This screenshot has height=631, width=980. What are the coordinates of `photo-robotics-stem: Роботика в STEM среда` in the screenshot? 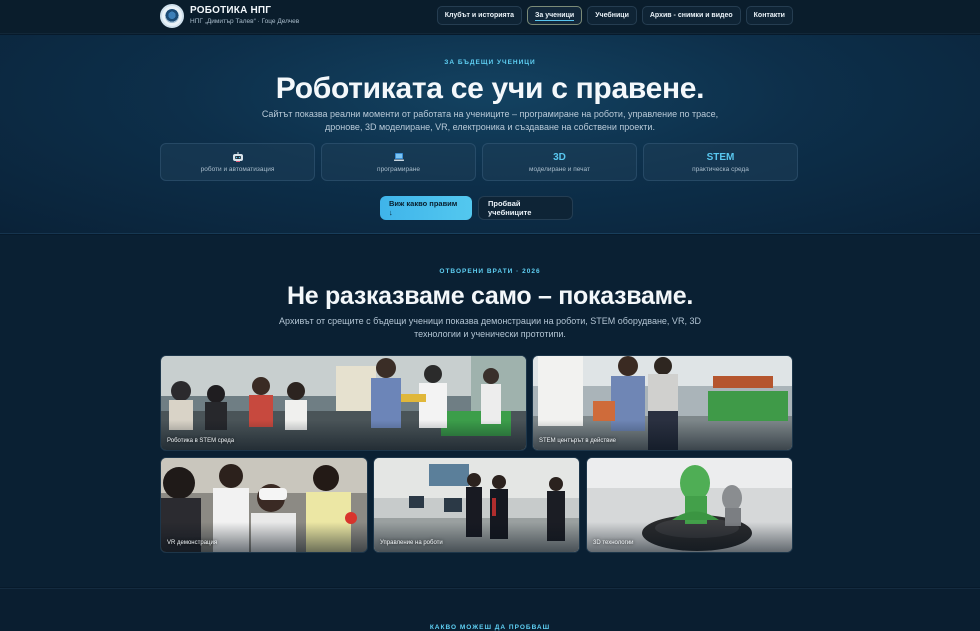 It's located at (343, 403).